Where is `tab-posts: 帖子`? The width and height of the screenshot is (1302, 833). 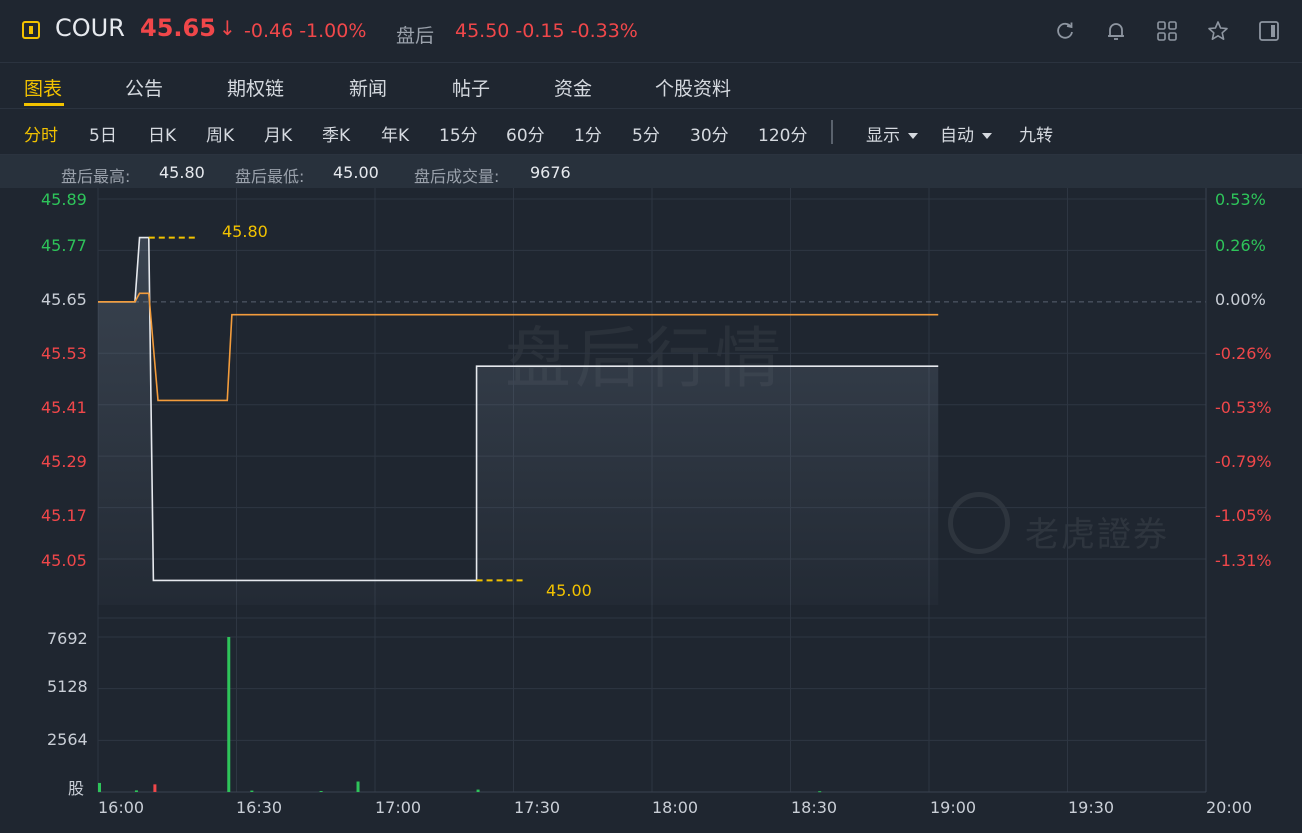
tab-posts: 帖子 is located at coordinates (471, 87).